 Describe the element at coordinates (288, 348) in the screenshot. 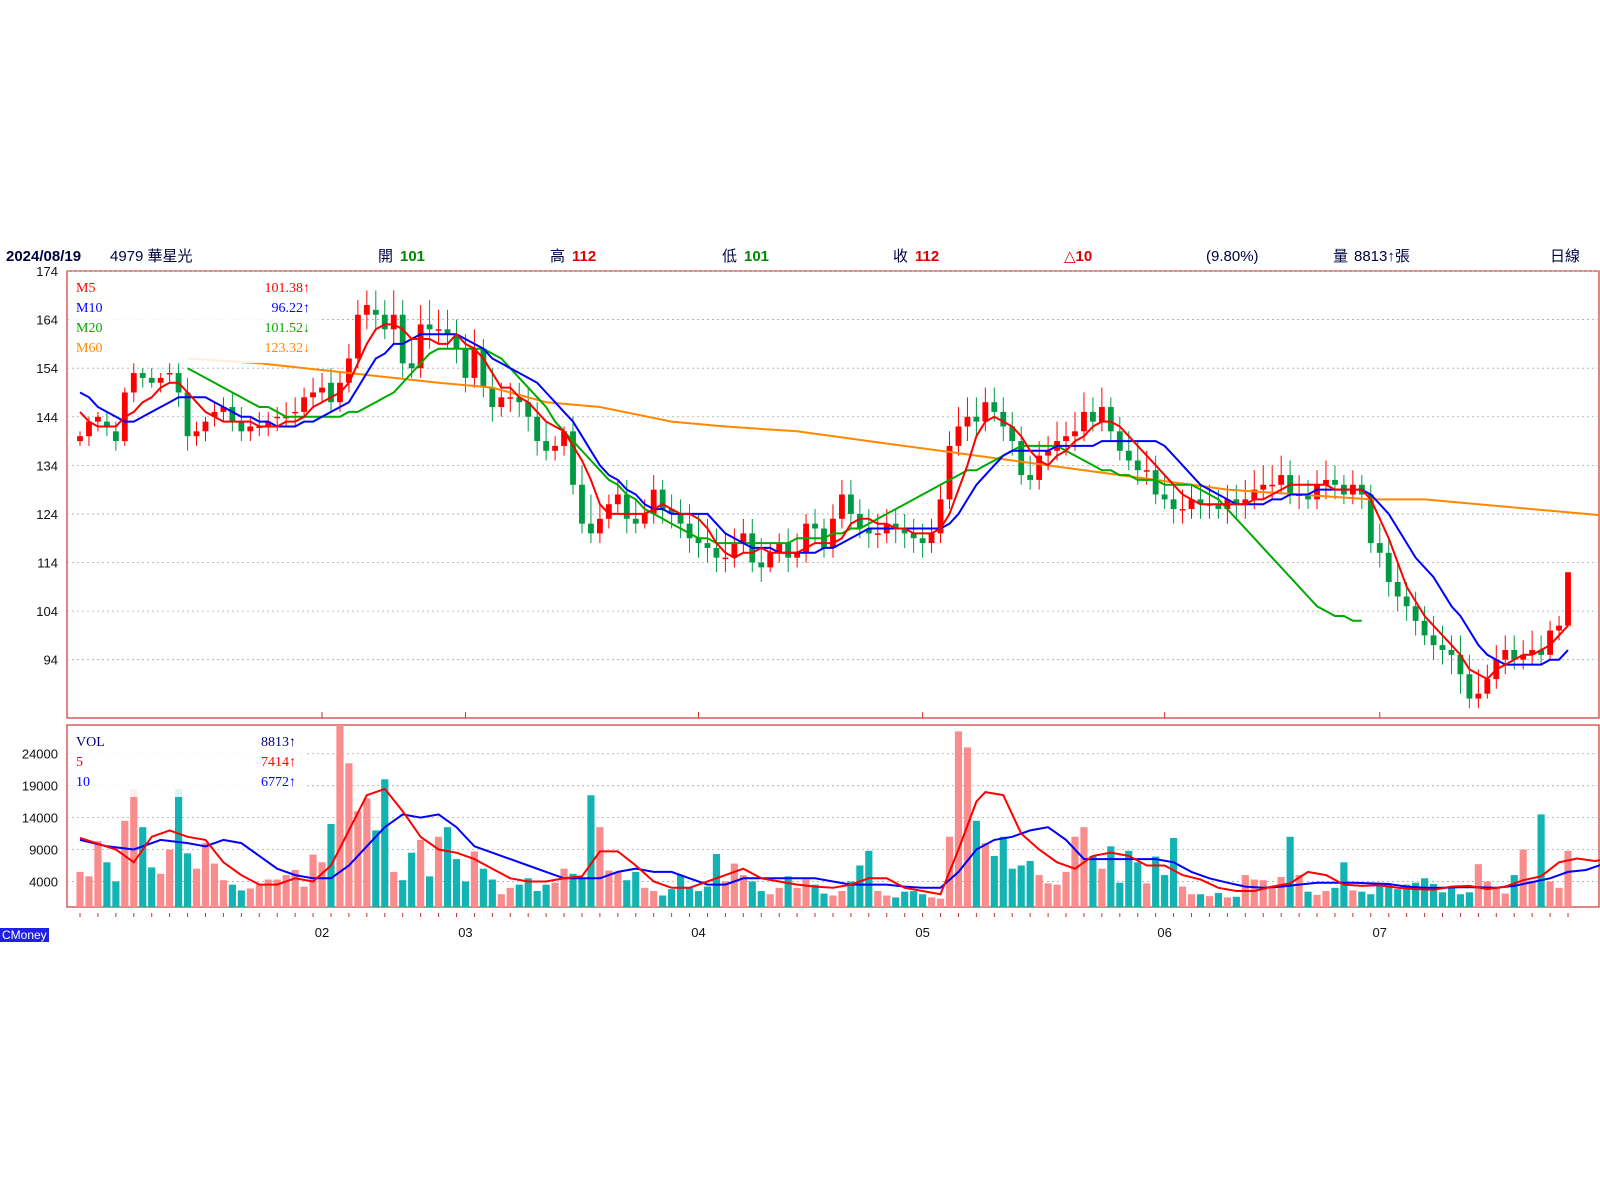

I see `price-legend-value: 123.32↓` at that location.